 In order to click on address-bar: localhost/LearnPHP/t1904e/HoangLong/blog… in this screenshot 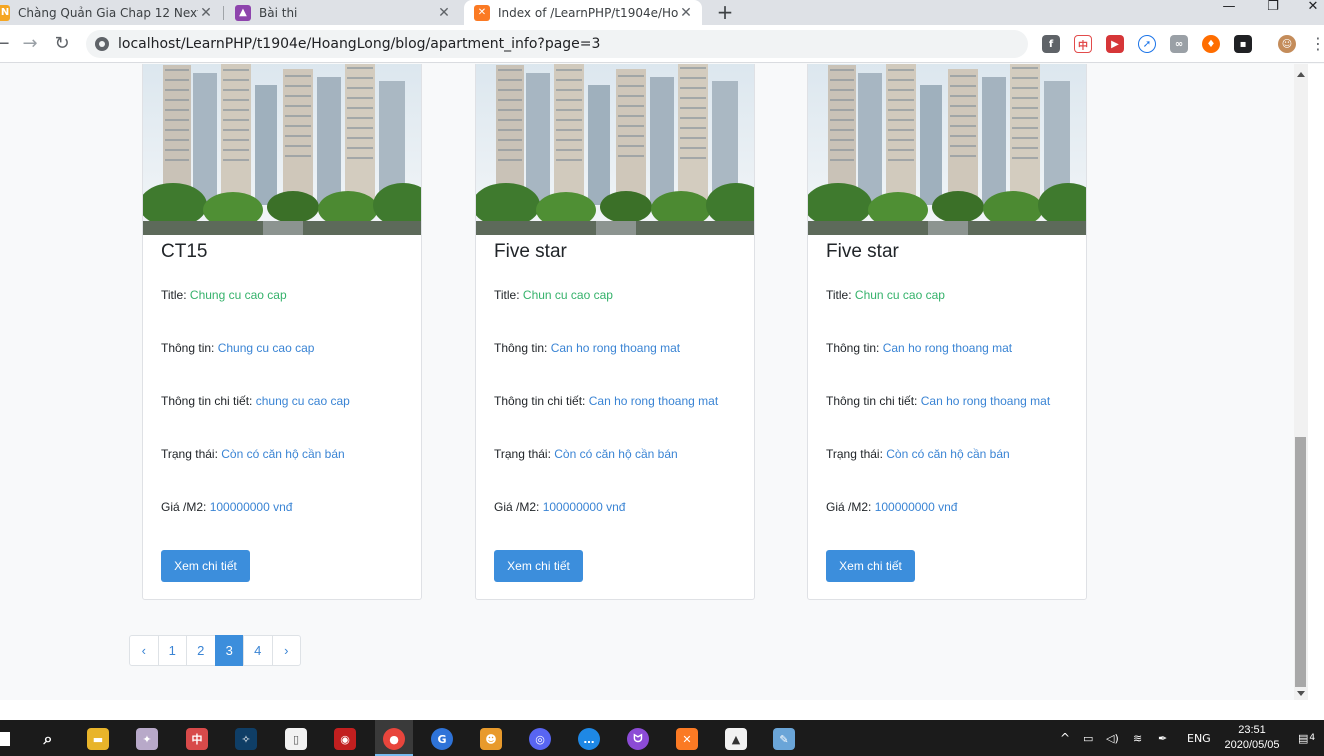, I will do `click(557, 44)`.